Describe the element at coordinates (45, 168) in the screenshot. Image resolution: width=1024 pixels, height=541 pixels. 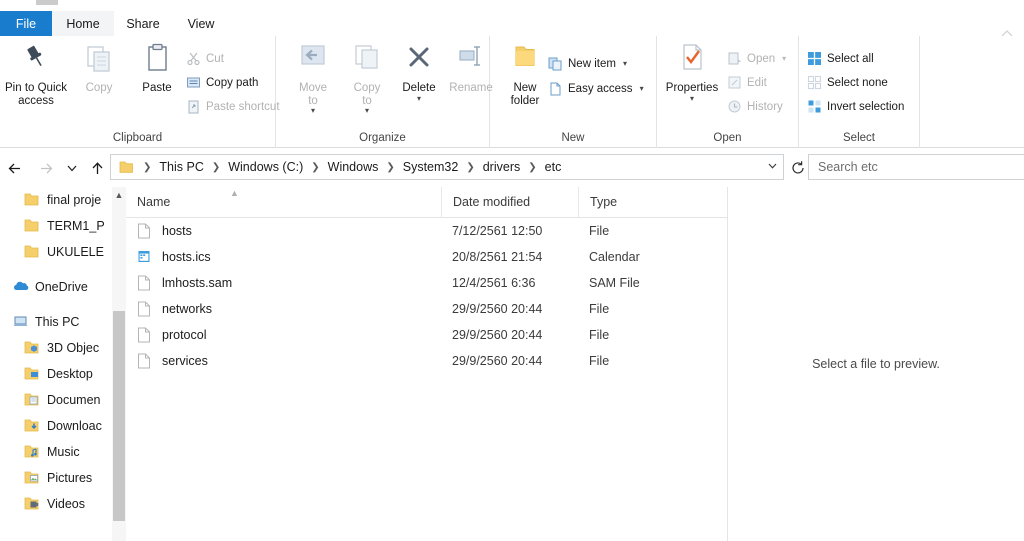
I see `forward-button` at that location.